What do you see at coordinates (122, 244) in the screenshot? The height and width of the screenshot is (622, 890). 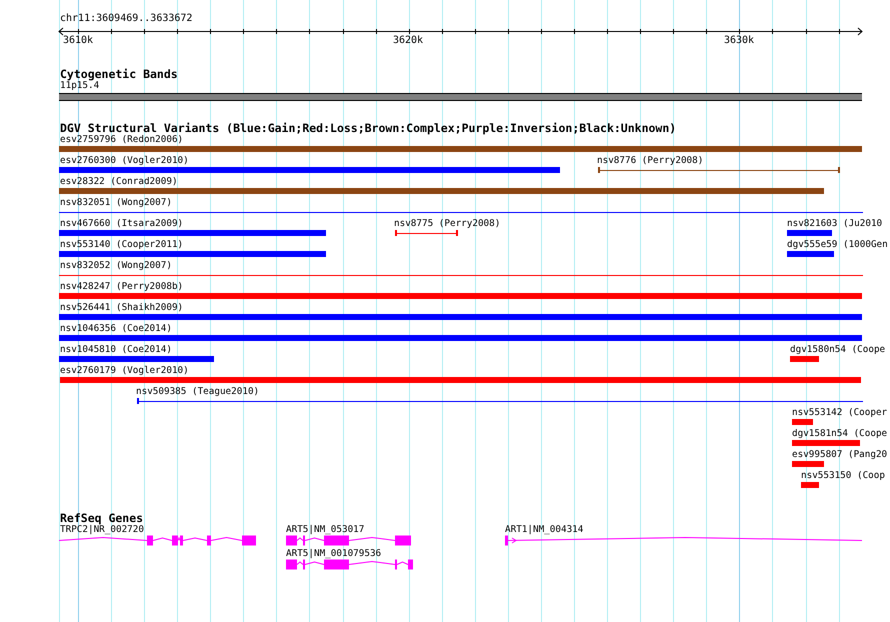 I see `variant-label: nsv553140 (Cooper2011)` at bounding box center [122, 244].